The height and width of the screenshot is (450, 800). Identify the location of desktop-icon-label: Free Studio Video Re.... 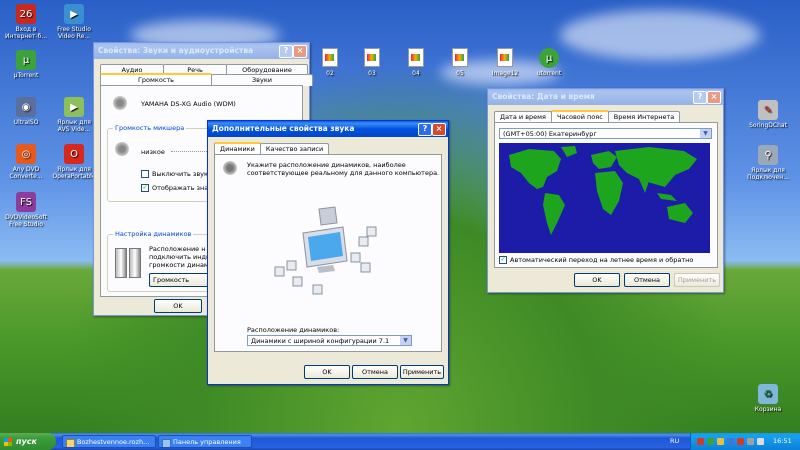
(74, 33).